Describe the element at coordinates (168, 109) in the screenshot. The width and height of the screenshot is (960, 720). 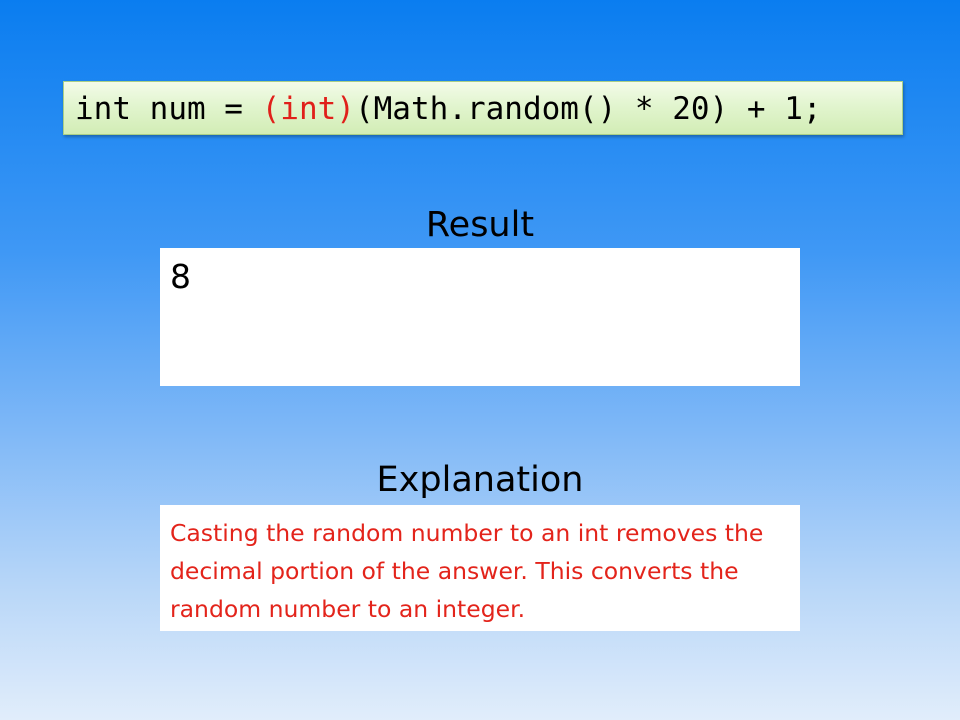
I see `code-prefix: int num =` at that location.